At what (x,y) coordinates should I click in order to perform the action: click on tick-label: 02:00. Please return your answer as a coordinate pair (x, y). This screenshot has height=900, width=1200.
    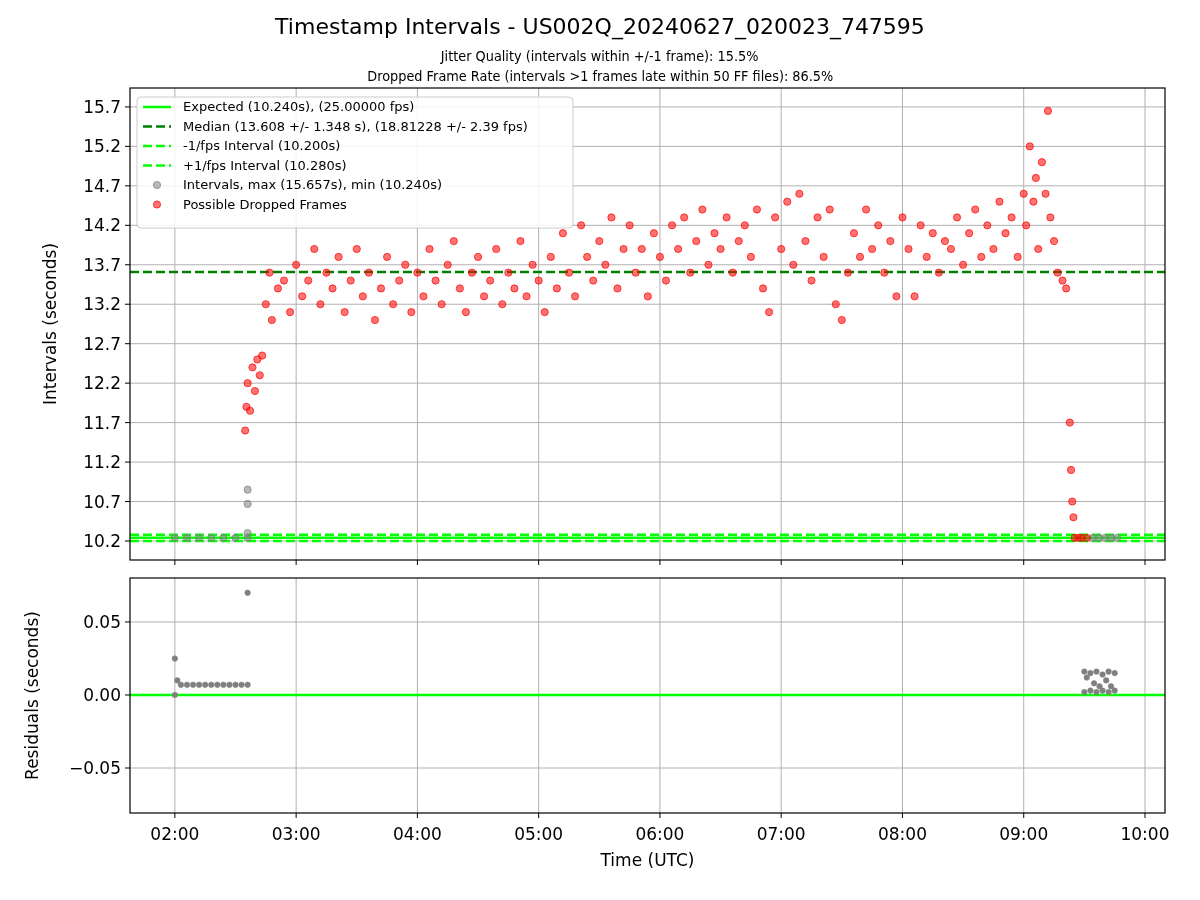
    Looking at the image, I should click on (175, 834).